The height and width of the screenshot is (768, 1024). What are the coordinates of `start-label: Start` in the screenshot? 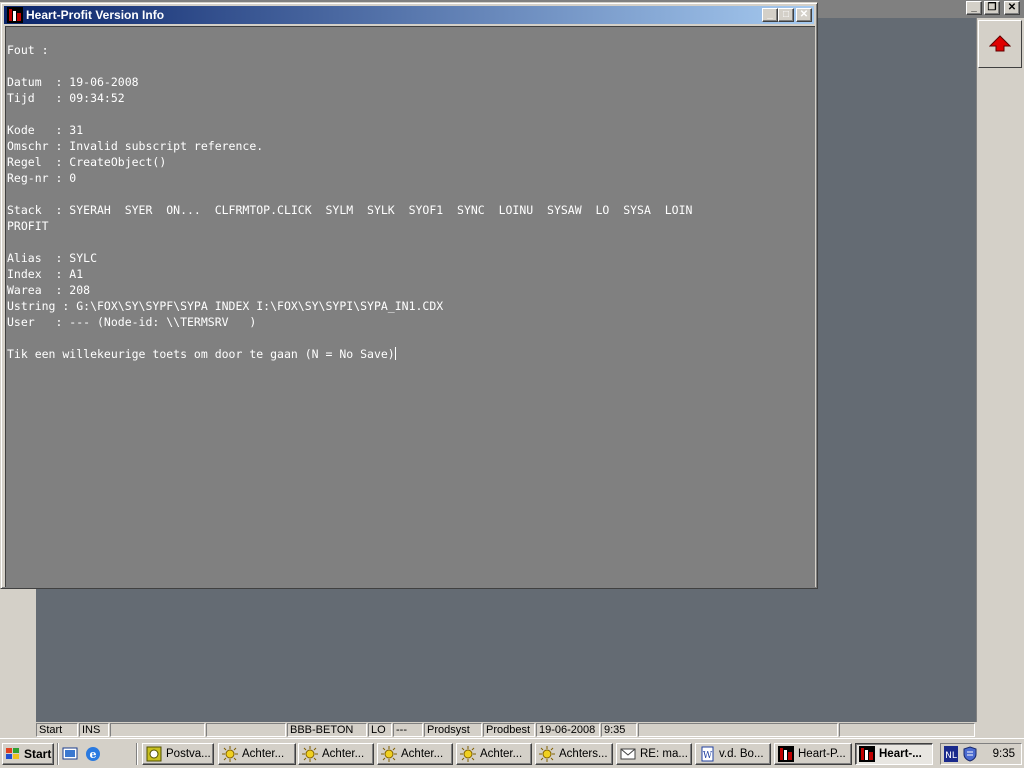 It's located at (38, 754).